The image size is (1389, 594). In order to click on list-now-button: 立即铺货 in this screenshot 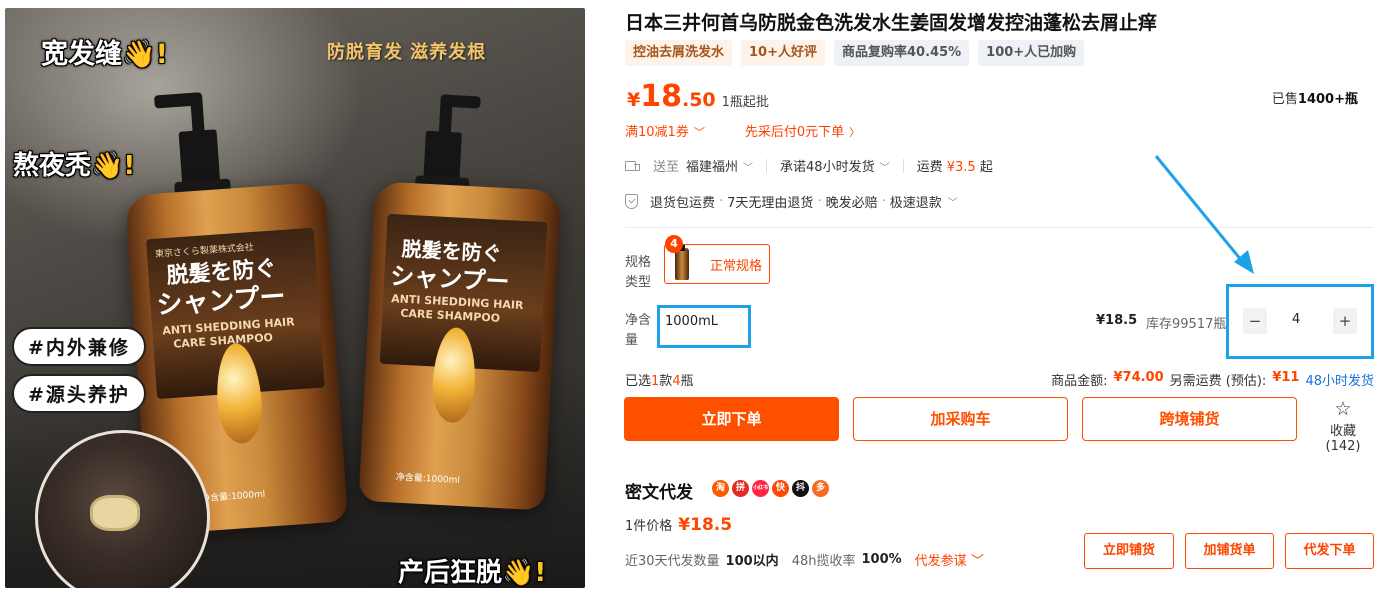, I will do `click(1129, 551)`.